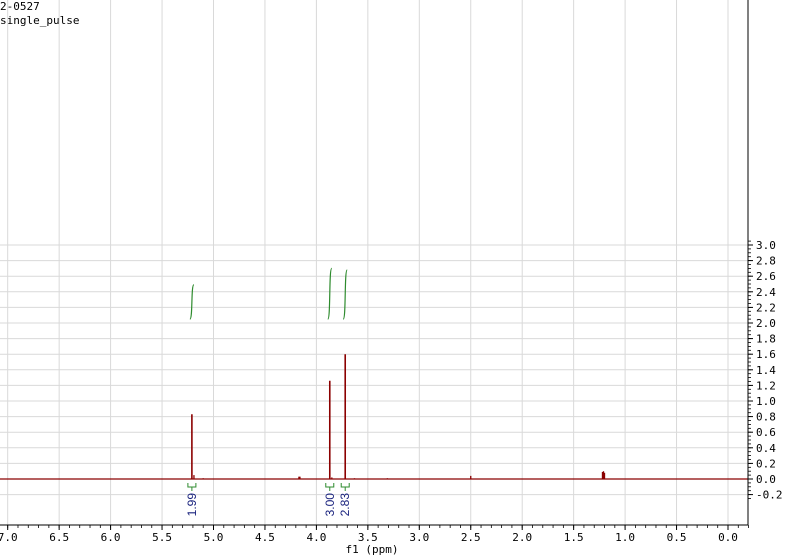  I want to click on integral-value-label: 2.83, so click(345, 505).